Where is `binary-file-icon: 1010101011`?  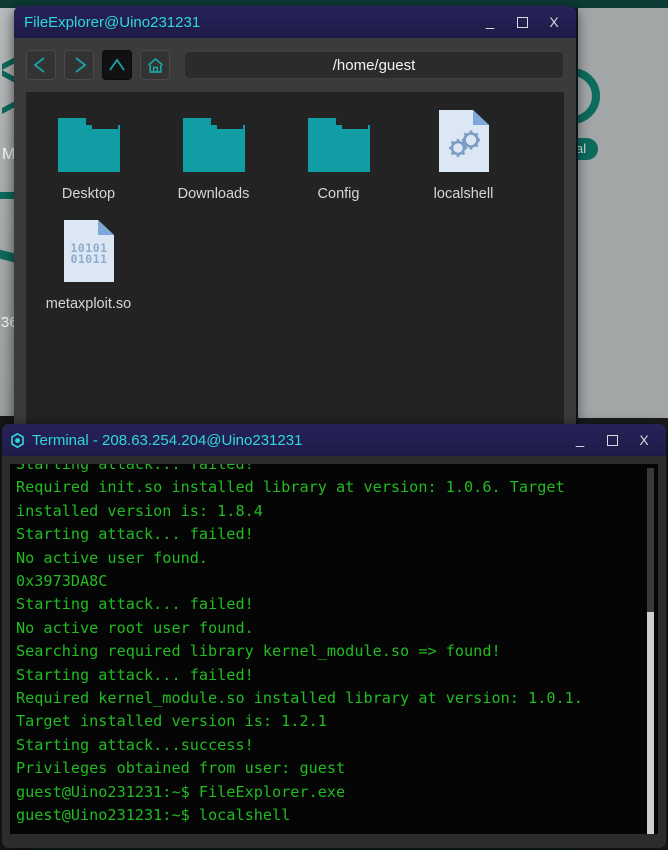
binary-file-icon: 1010101011 is located at coordinates (88, 251).